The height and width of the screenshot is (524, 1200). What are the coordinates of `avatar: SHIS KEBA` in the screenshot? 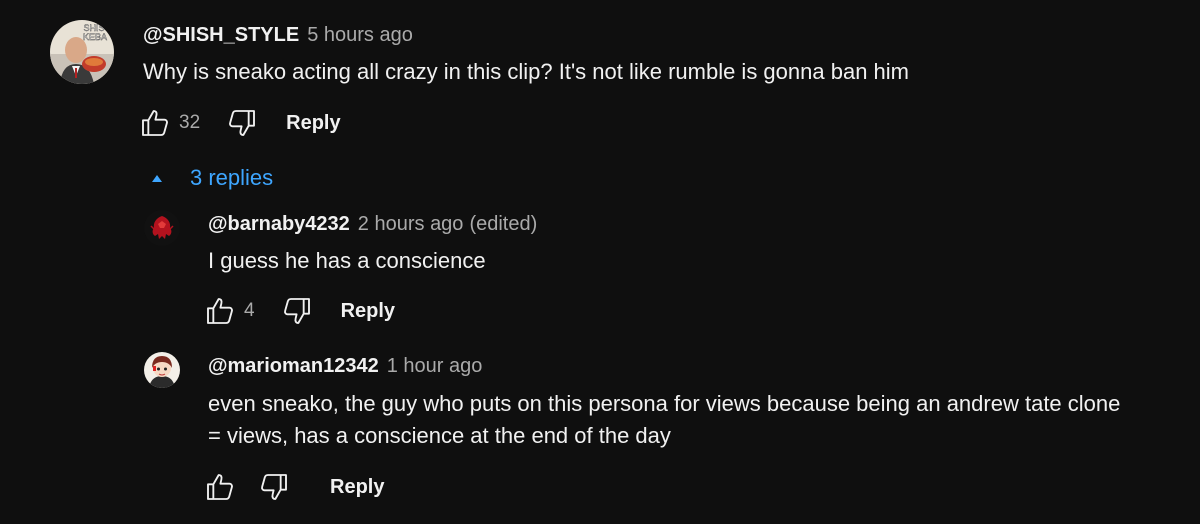 It's located at (82, 52).